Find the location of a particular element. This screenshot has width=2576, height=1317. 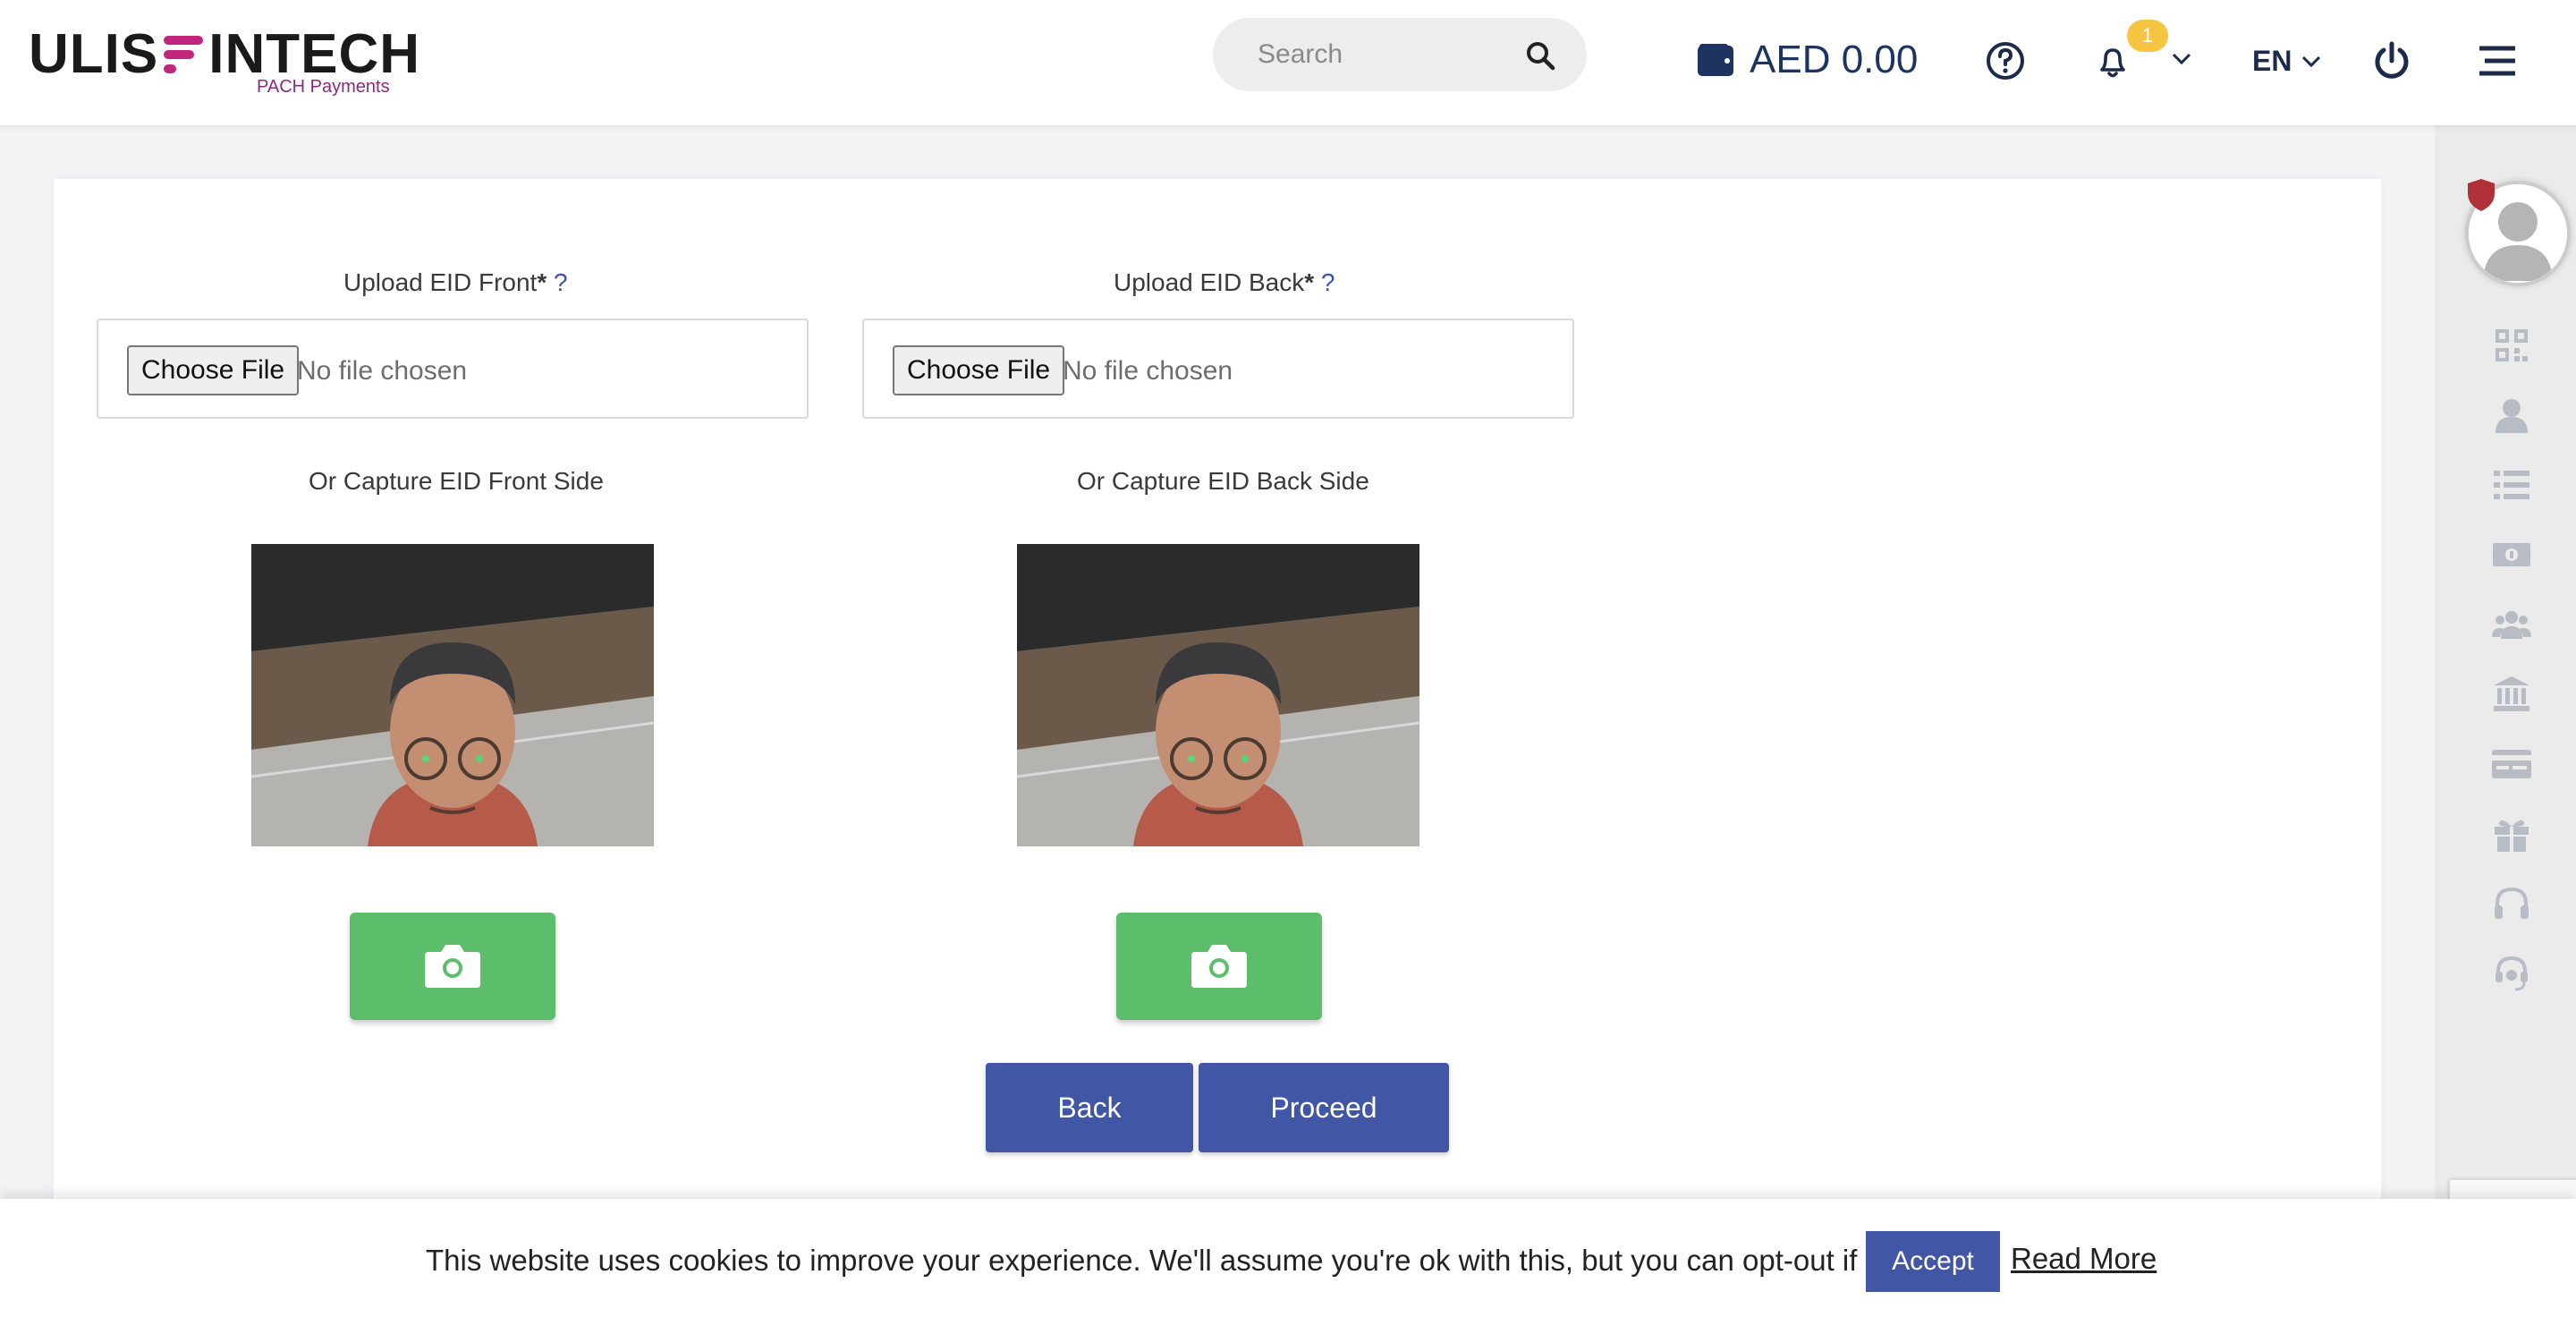

card-icon is located at coordinates (2511, 764).